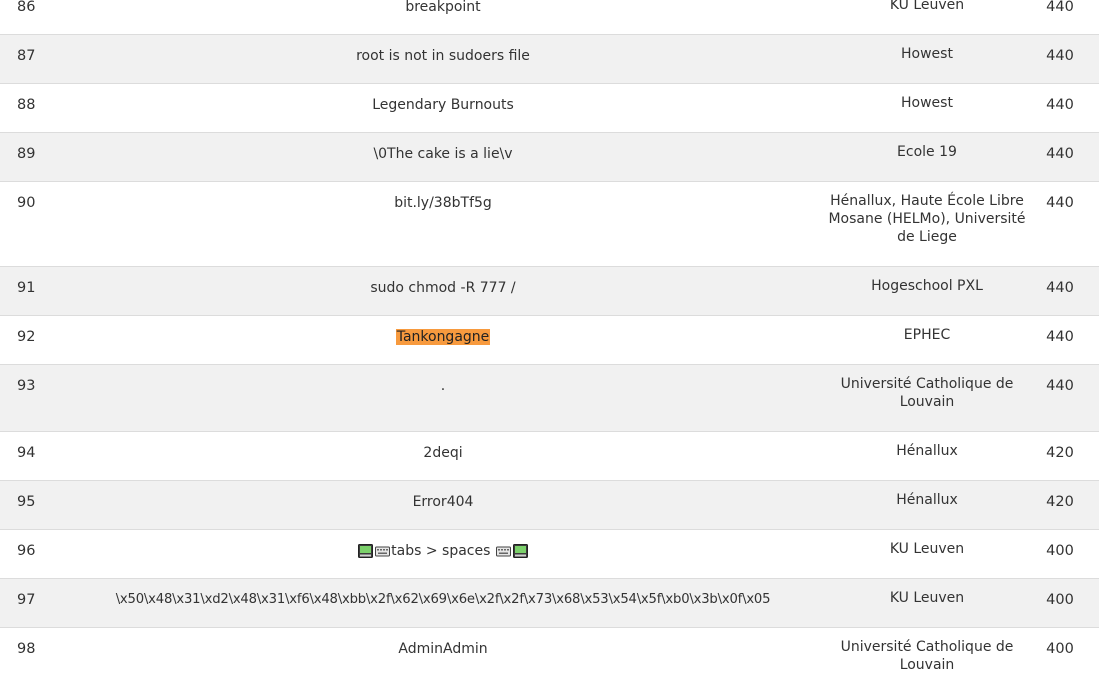 This screenshot has width=1099, height=682. What do you see at coordinates (26, 453) in the screenshot?
I see `rank-cell: 94` at bounding box center [26, 453].